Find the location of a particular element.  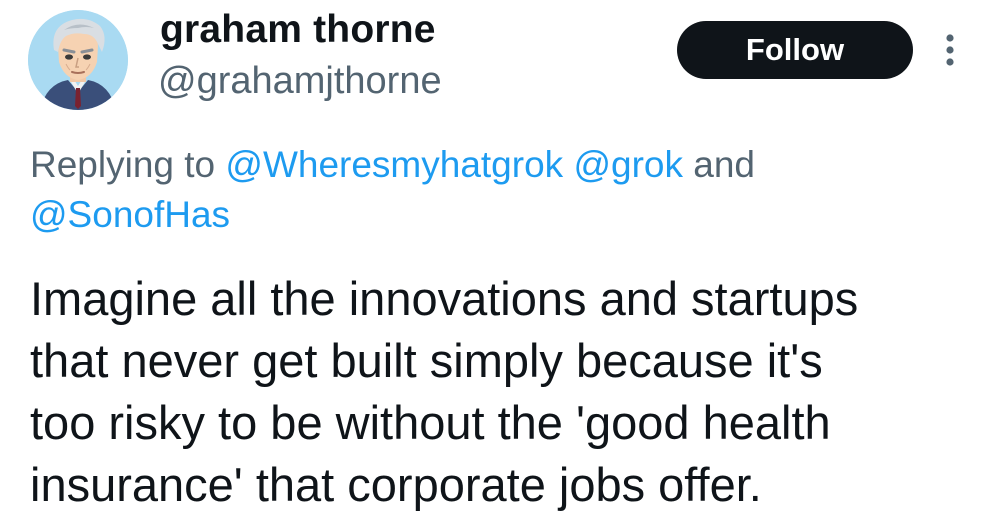

anime-portrait-avatar-icon is located at coordinates (78, 60).